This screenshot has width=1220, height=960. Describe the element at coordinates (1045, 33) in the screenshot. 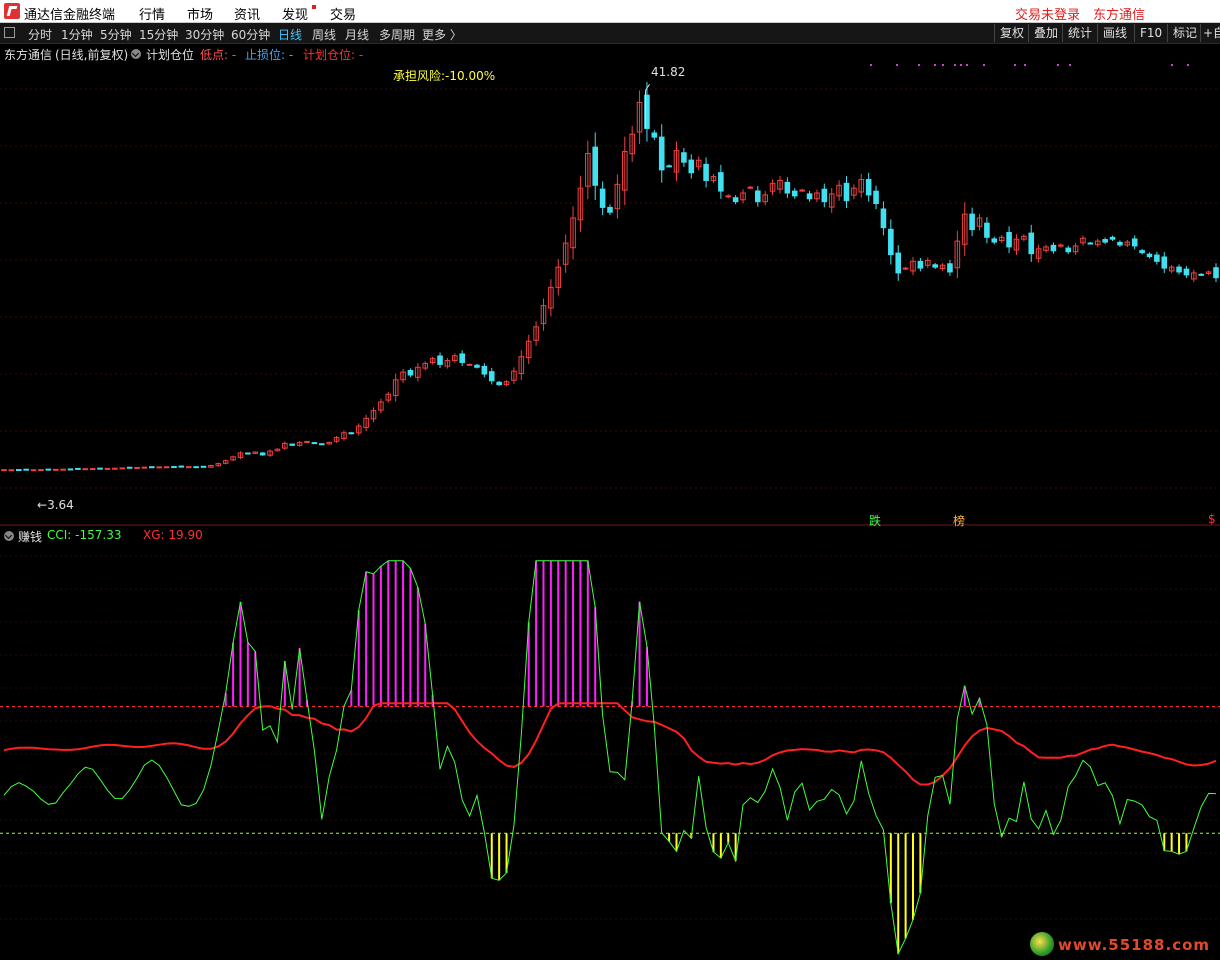

I see `overlay-button: 叠加` at that location.